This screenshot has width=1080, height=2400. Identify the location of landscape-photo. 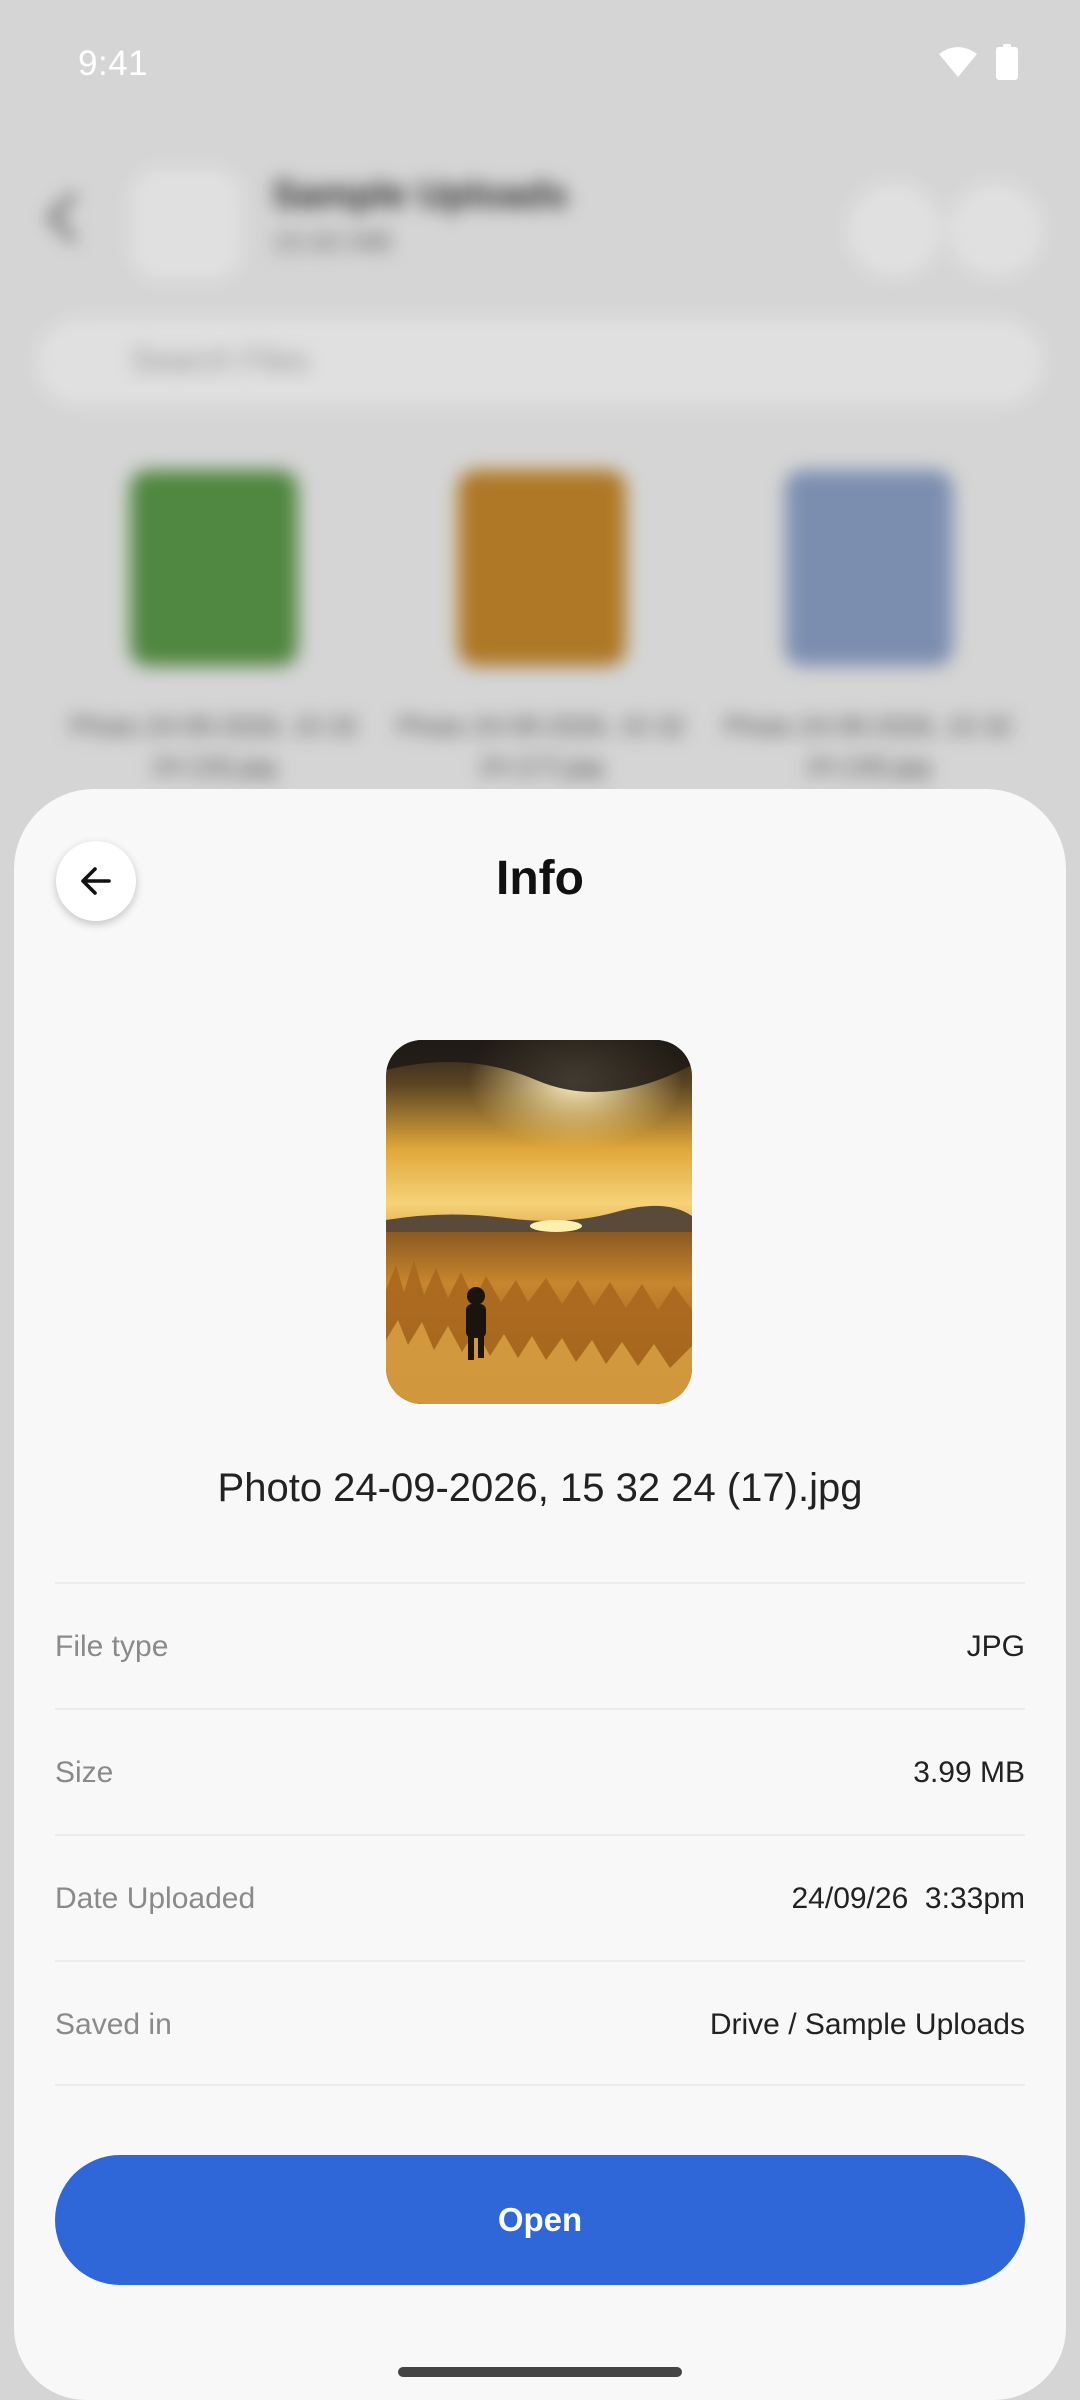
(539, 1222).